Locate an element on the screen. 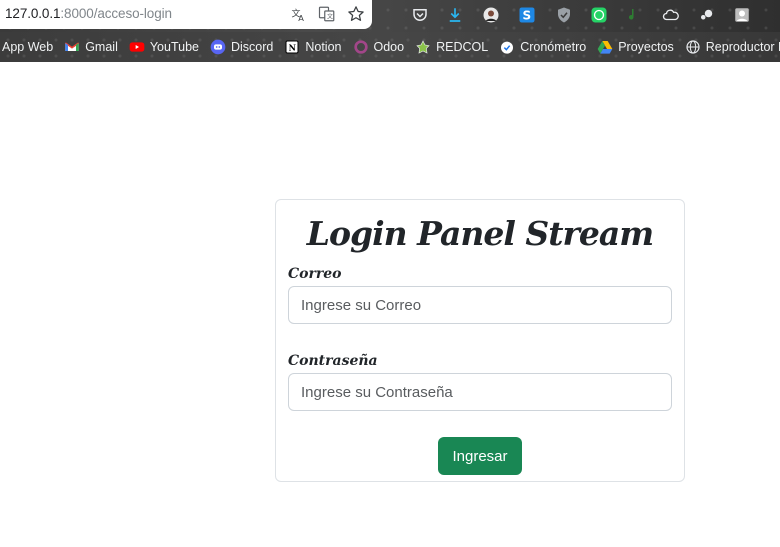  bookmark-discord: Discord is located at coordinates (241, 47).